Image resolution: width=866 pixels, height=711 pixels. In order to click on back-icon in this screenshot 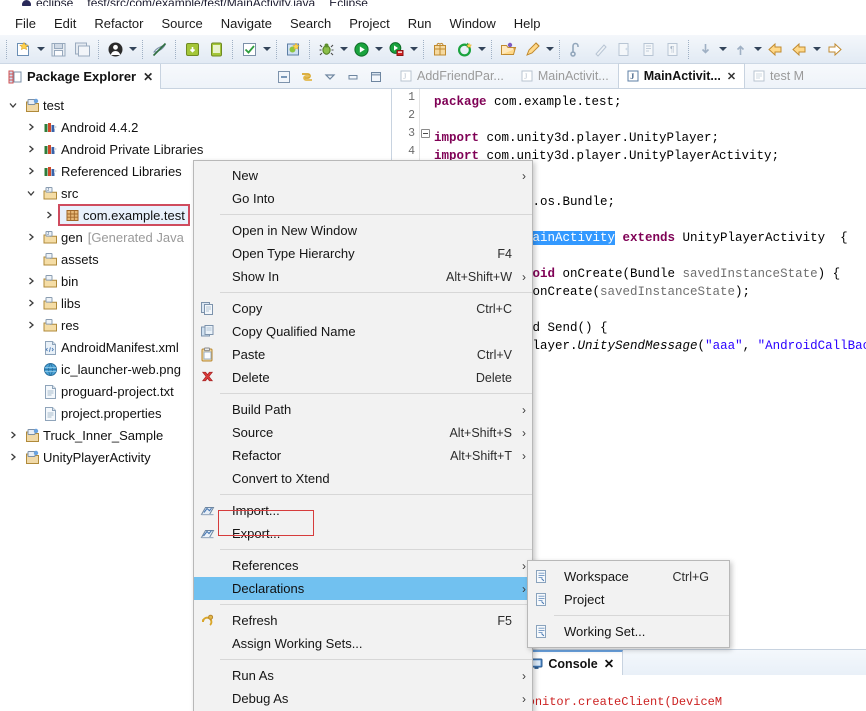, I will do `click(775, 49)`.